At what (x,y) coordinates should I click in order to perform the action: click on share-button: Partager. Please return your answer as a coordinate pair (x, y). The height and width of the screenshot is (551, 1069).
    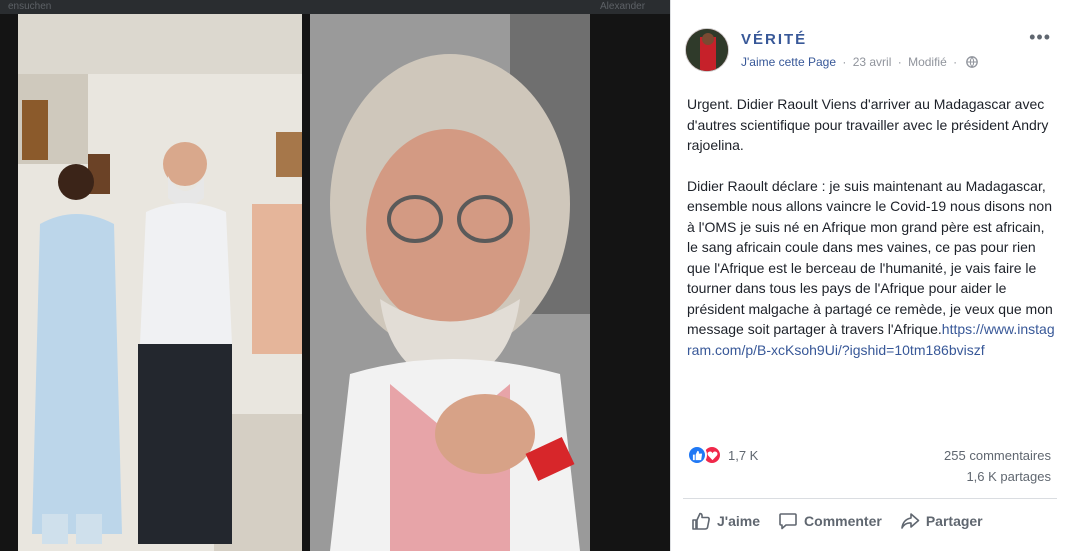
    Looking at the image, I should click on (941, 521).